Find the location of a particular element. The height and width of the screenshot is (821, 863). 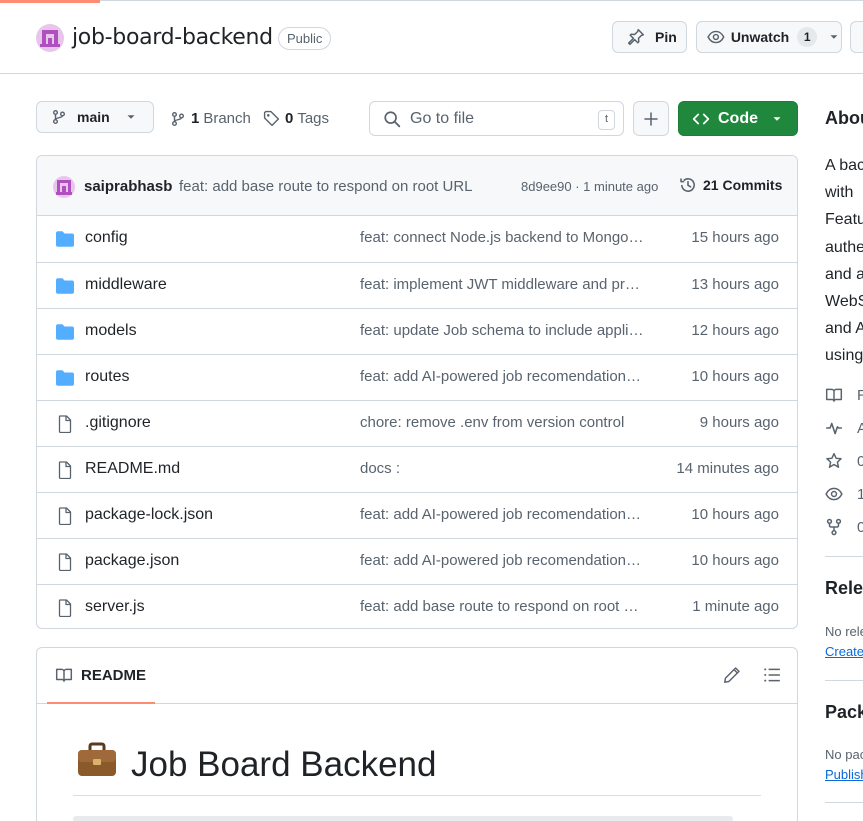

sidebar-divider is located at coordinates (844, 556).